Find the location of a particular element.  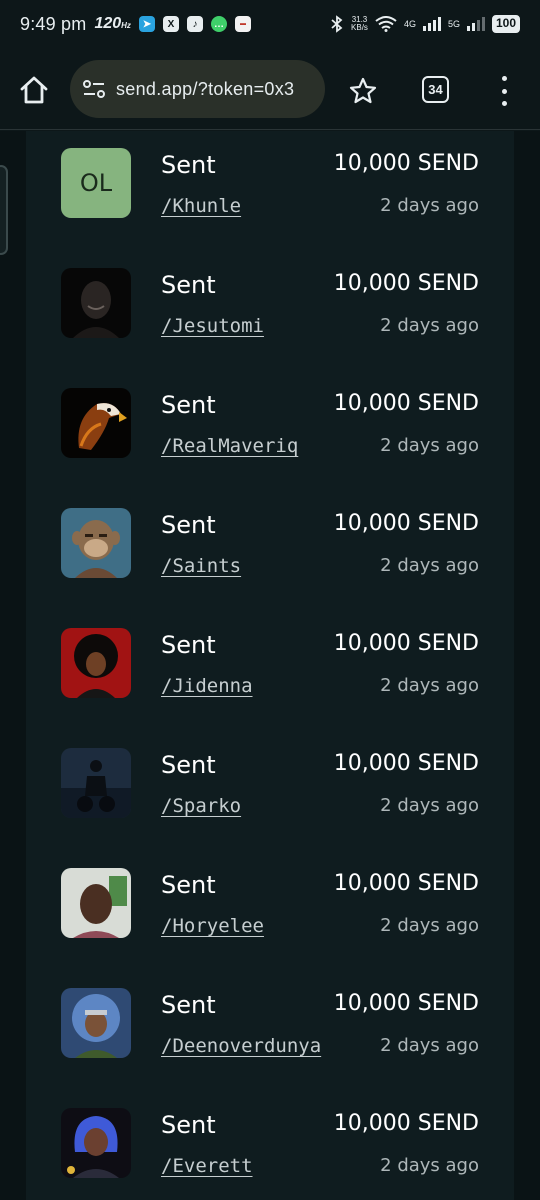

transaction-row: Sent /Saints 10,000 SEND 2 days ago is located at coordinates (270, 551).